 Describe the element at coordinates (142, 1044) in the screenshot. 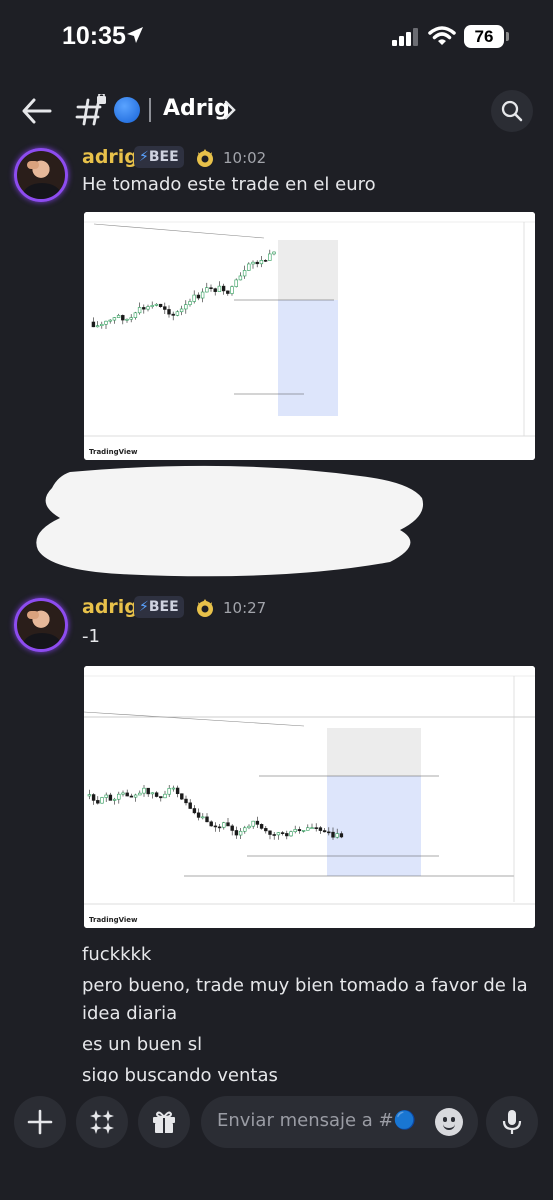

I see `message-text: es un buen sl` at that location.